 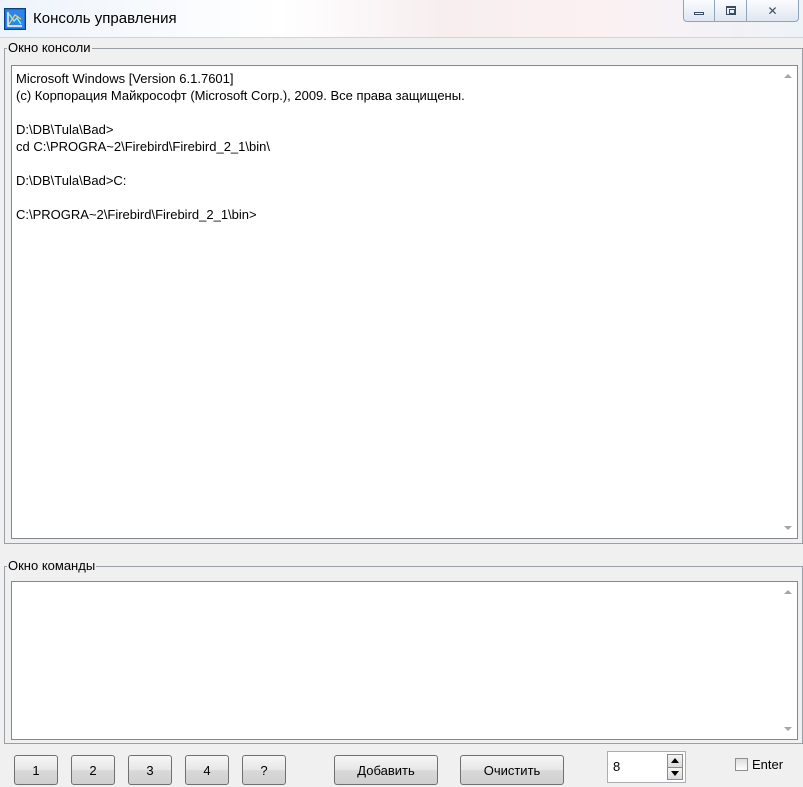 I want to click on maximize-button, so click(x=731, y=11).